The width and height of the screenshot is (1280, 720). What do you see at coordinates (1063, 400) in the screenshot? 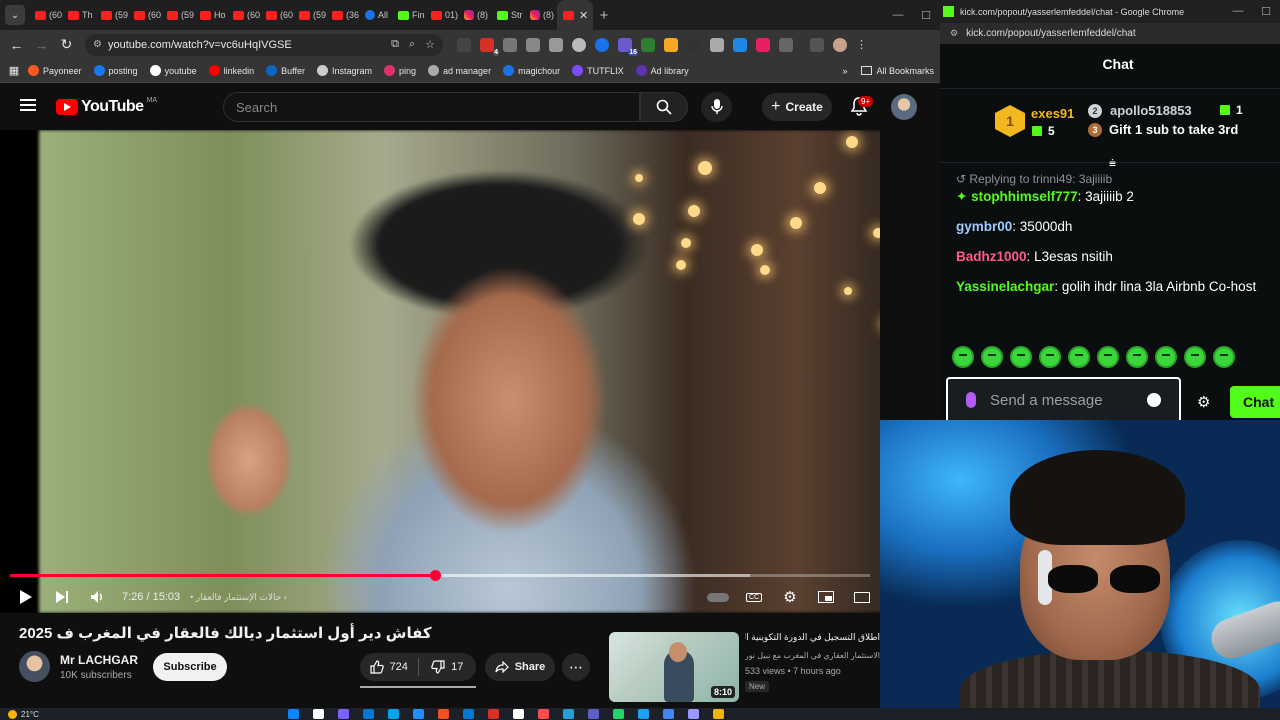
I see `chat-message-input: Send a message` at bounding box center [1063, 400].